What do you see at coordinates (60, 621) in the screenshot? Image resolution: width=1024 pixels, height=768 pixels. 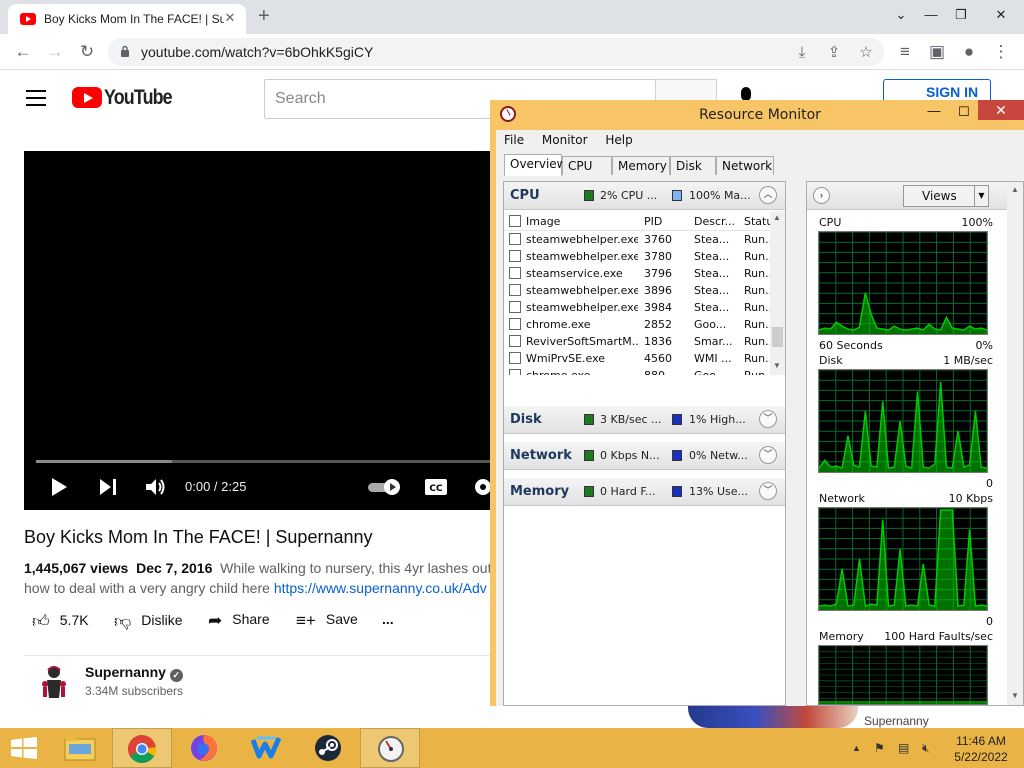 I see `like-button: 👍︎ 5.7K` at bounding box center [60, 621].